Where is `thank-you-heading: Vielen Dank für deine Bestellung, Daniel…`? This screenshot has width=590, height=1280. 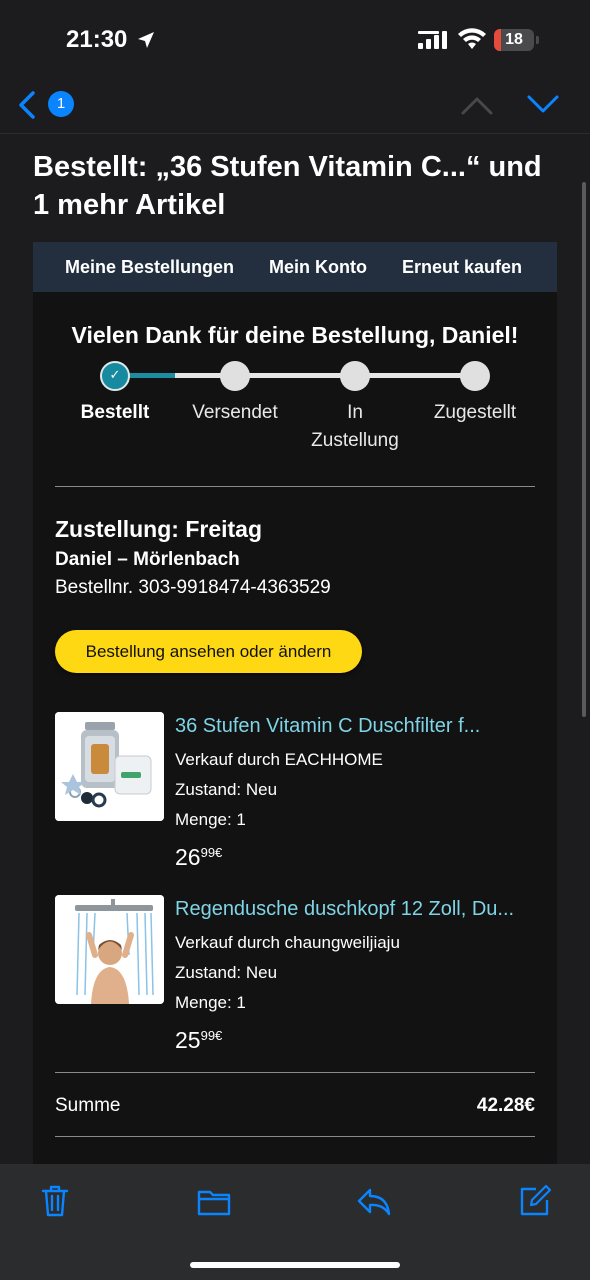 thank-you-heading: Vielen Dank für deine Bestellung, Daniel… is located at coordinates (295, 335).